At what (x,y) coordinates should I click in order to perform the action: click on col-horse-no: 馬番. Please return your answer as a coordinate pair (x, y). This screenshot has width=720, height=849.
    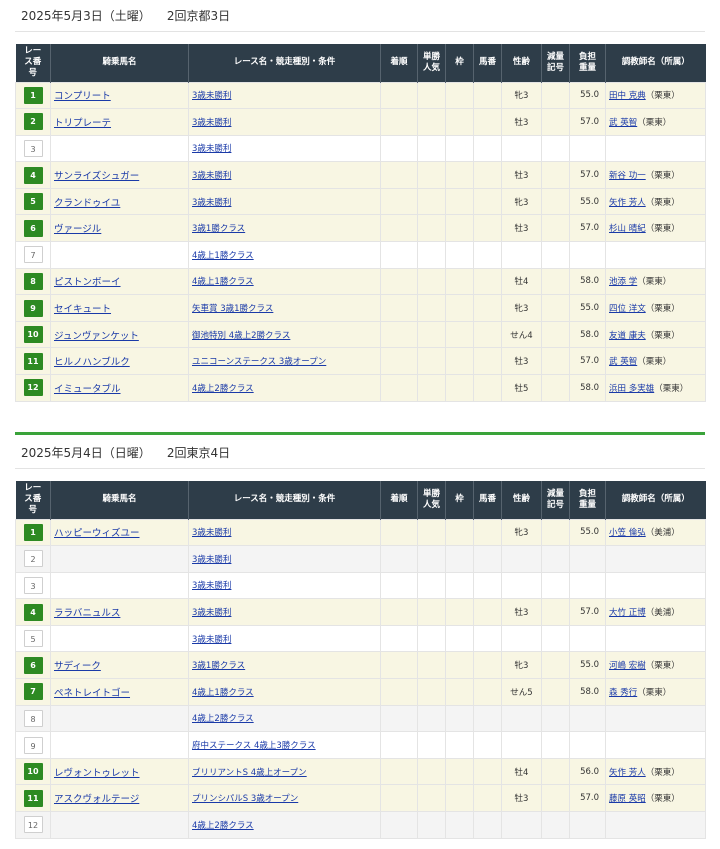
    Looking at the image, I should click on (487, 500).